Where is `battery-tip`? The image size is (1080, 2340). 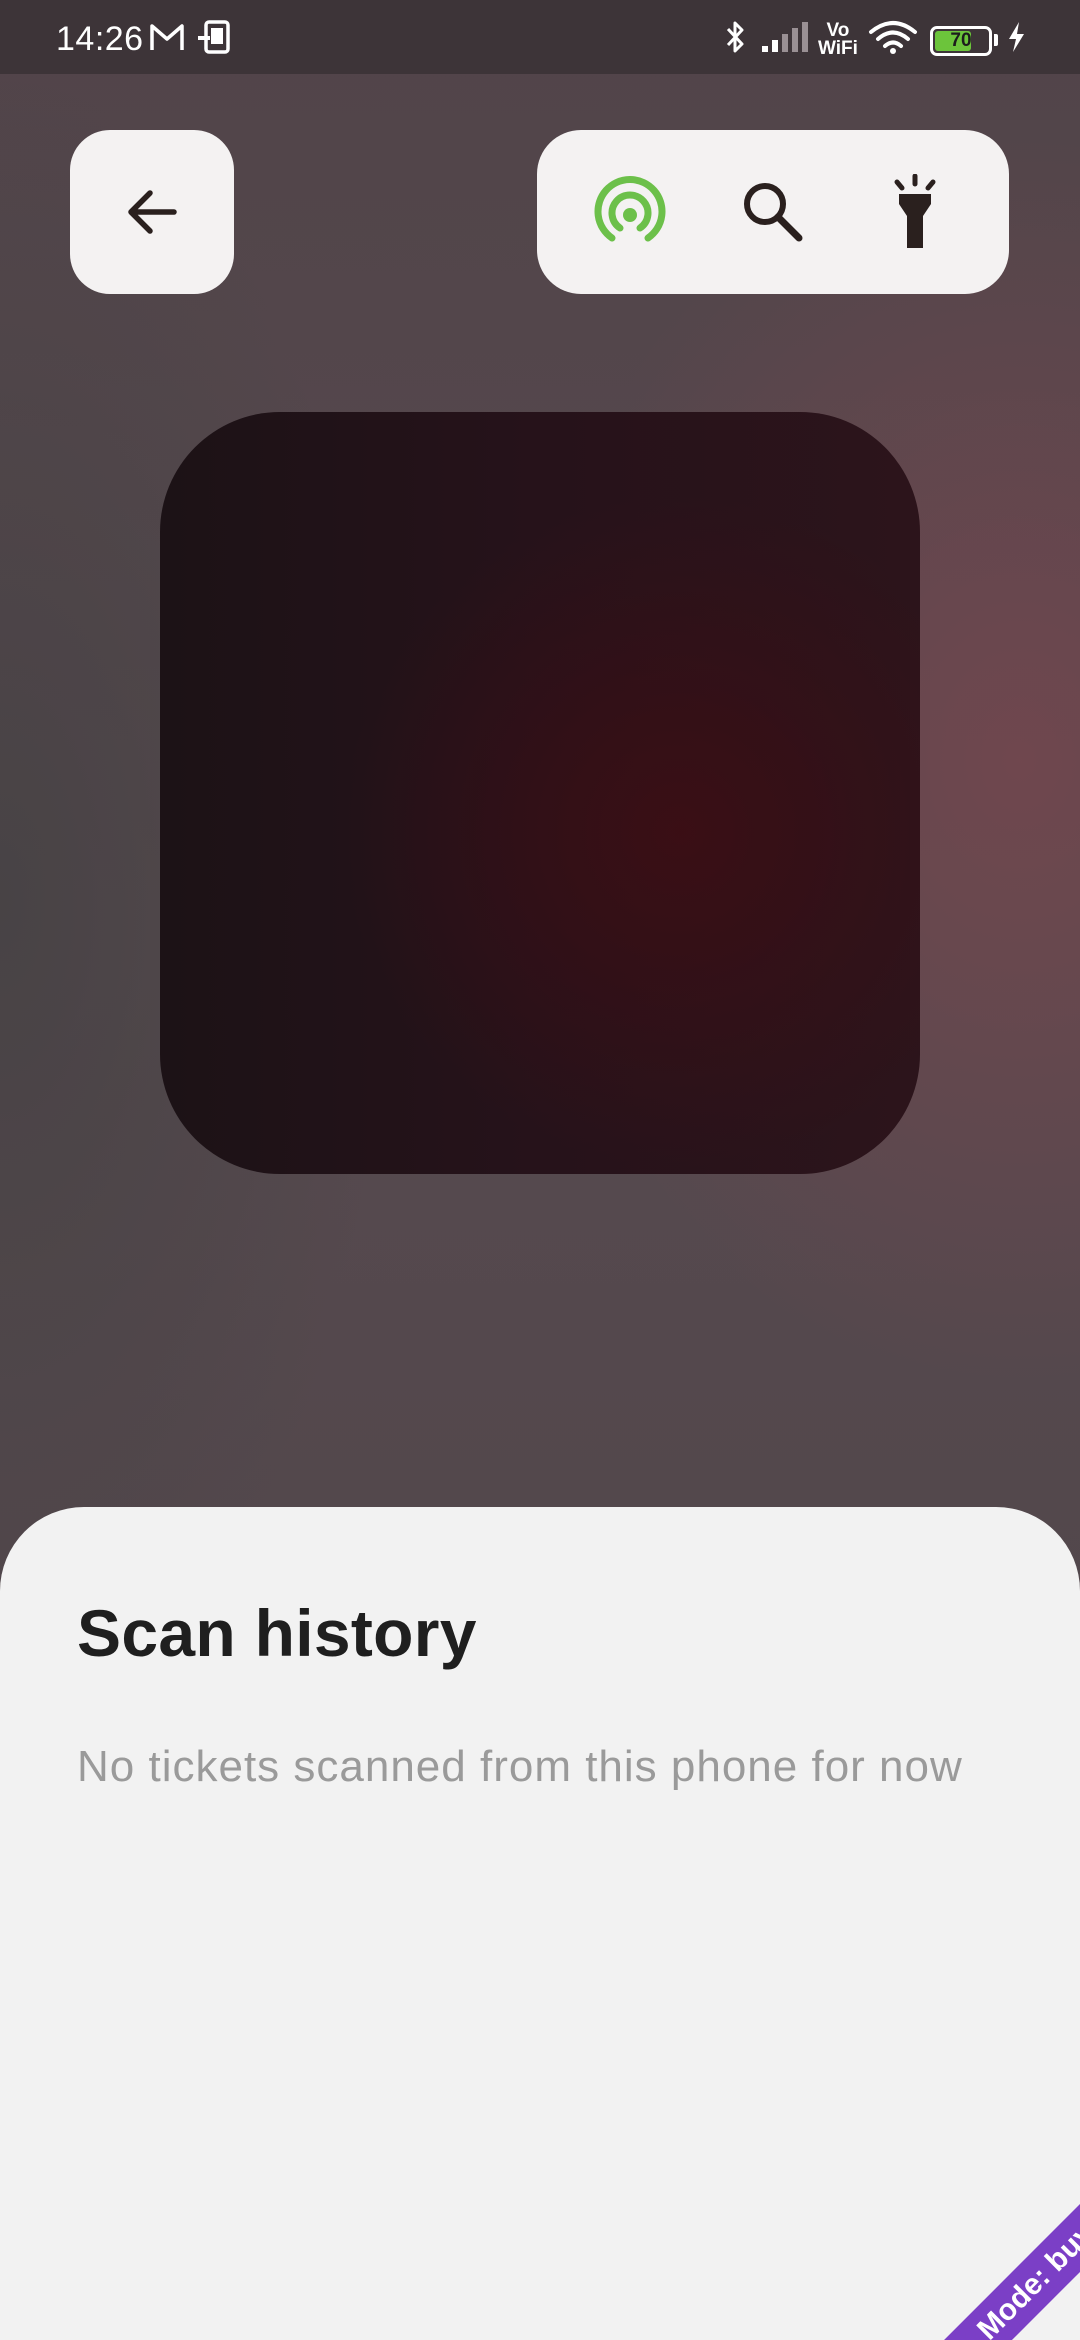 battery-tip is located at coordinates (996, 40).